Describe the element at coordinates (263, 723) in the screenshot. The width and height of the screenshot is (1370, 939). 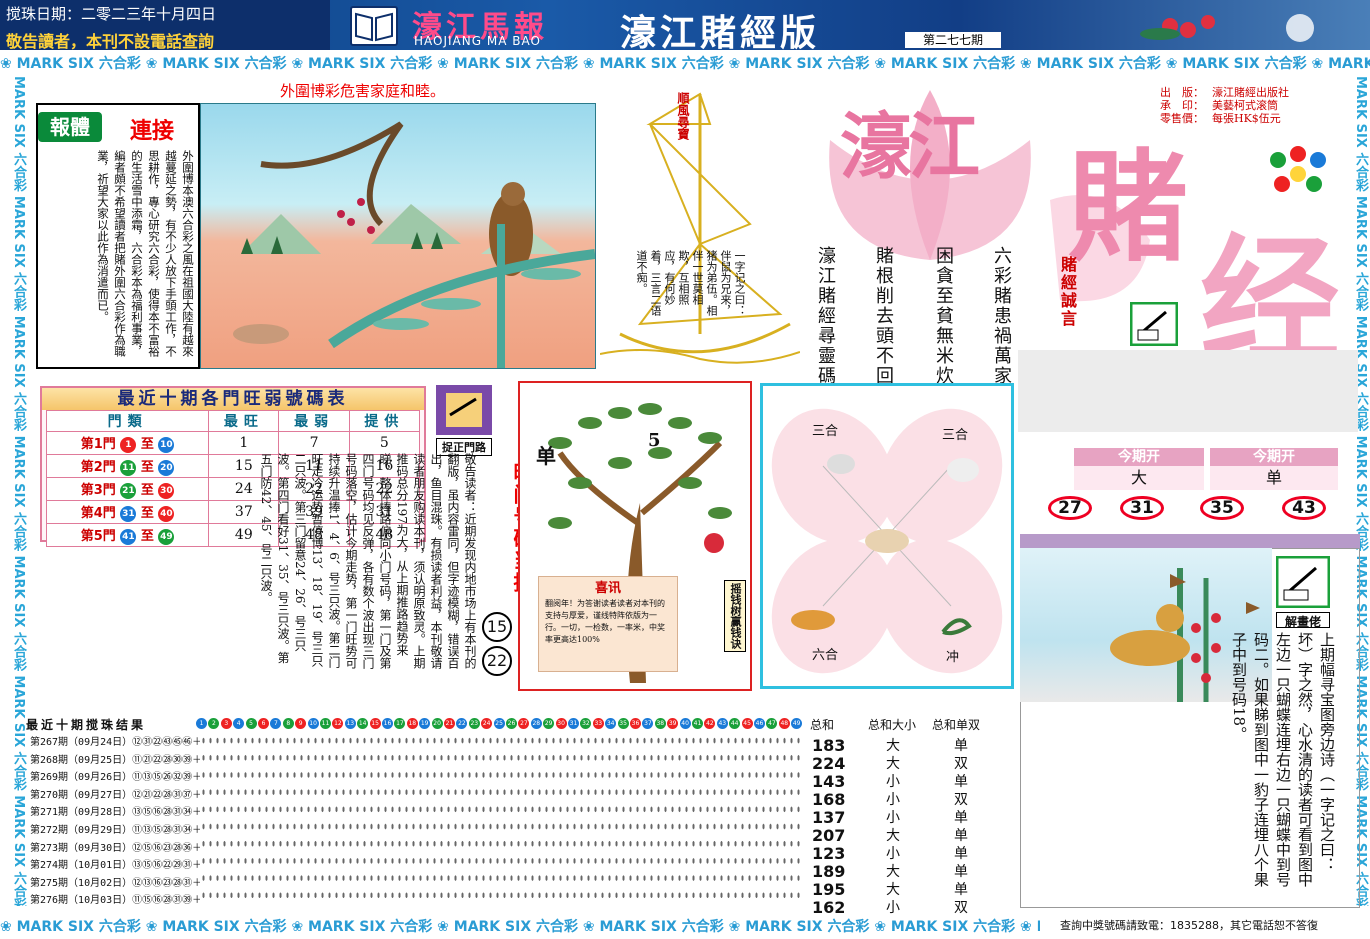
I see `number-ball: 6` at that location.